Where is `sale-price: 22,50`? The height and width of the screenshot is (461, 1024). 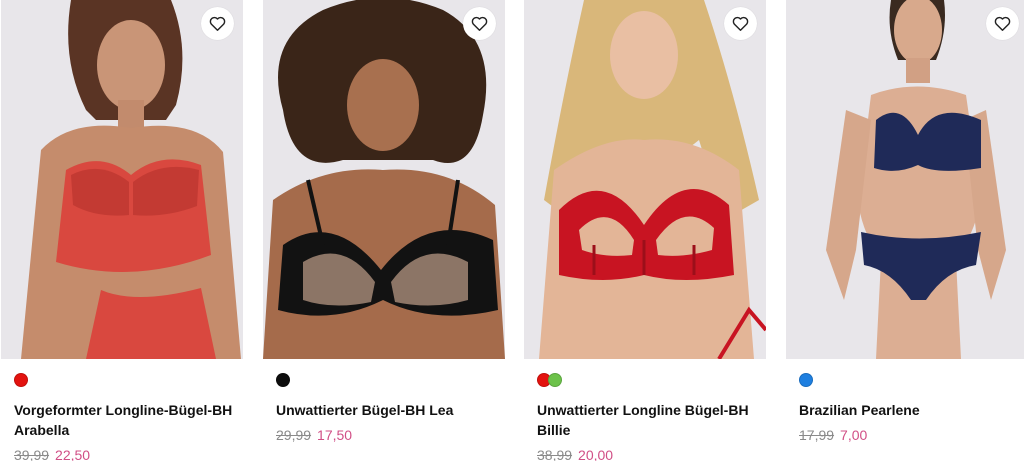
sale-price: 22,50 is located at coordinates (73, 454).